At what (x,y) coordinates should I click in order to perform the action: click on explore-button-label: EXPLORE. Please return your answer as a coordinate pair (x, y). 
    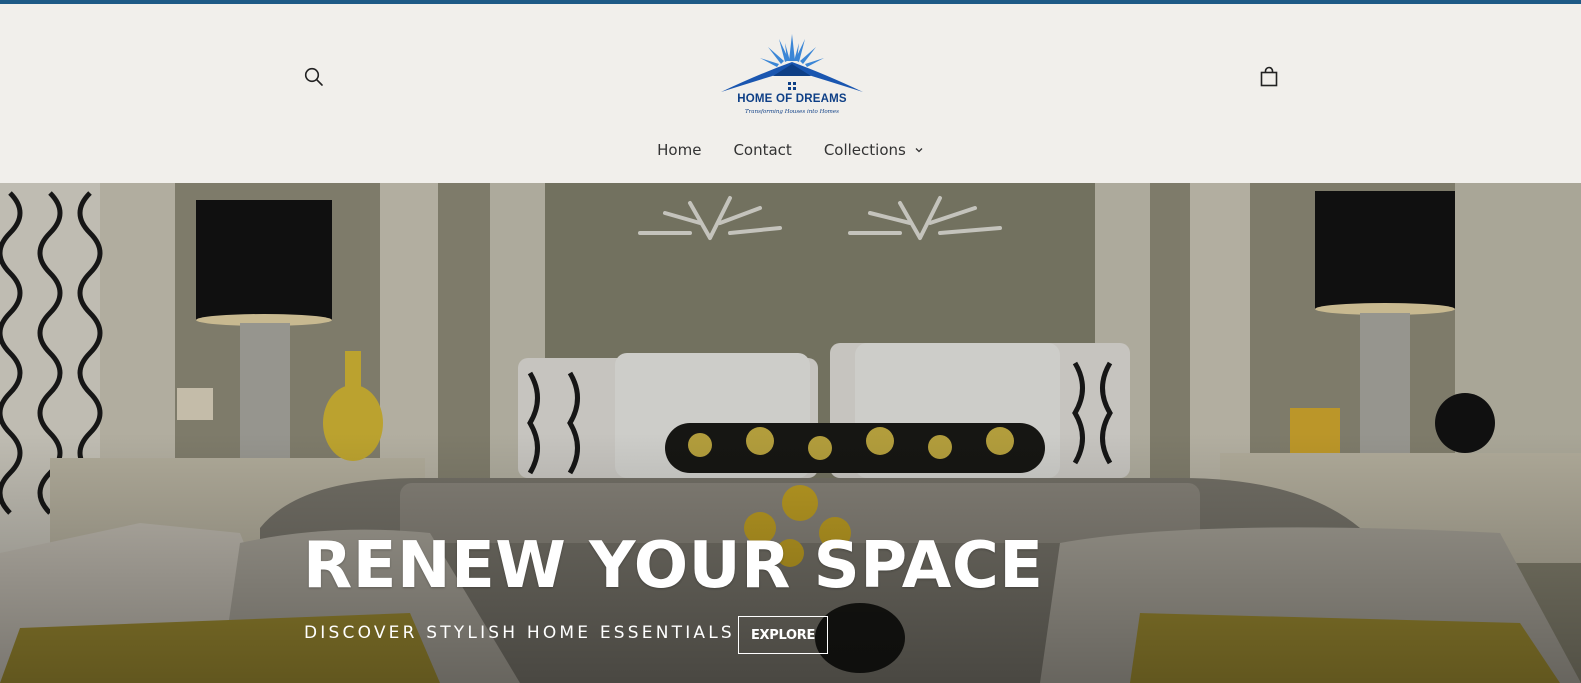
    Looking at the image, I should click on (783, 635).